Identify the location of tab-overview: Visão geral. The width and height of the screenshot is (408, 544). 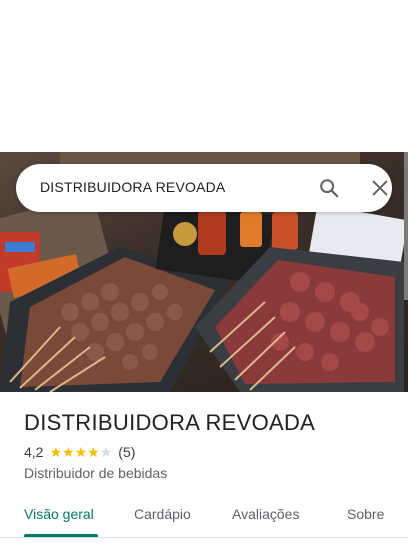
(59, 514).